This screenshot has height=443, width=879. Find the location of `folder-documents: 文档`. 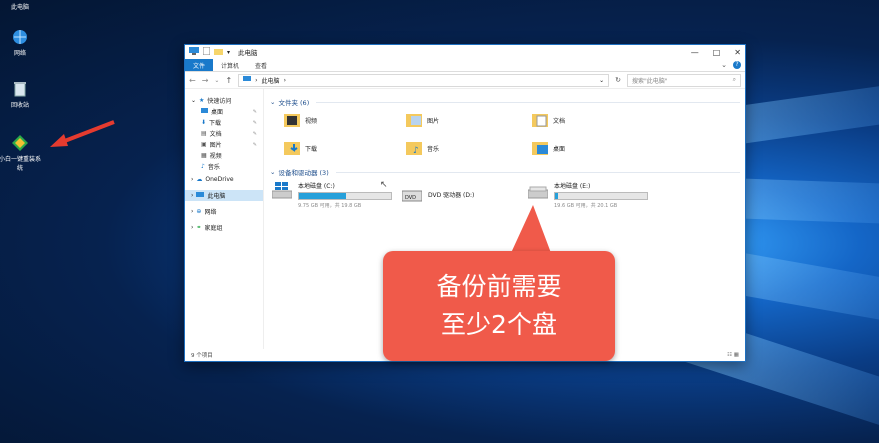

folder-documents: 文档 is located at coordinates (548, 120).